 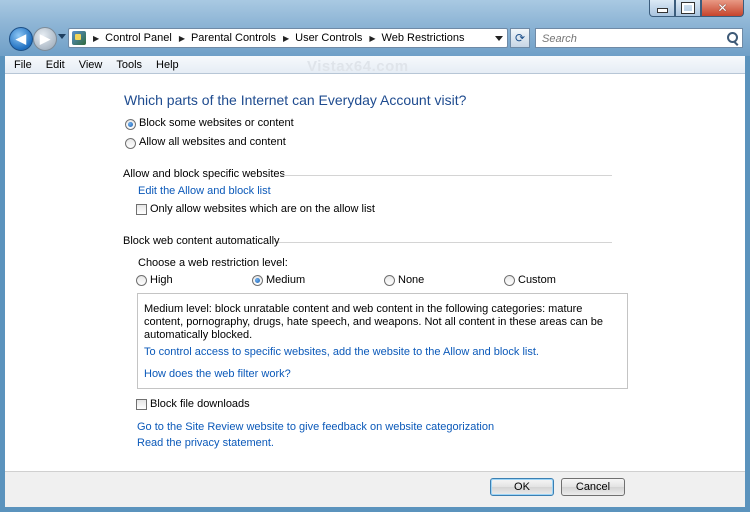 I want to click on refresh-icon: ⟳, so click(x=520, y=38).